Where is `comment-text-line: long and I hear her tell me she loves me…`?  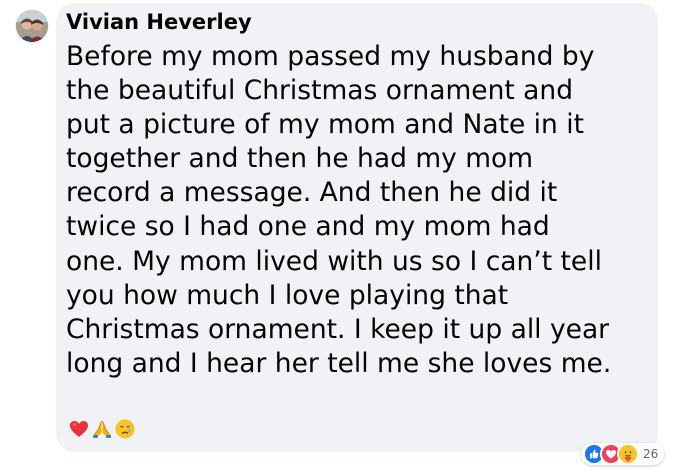
comment-text-line: long and I hear her tell me she loves me… is located at coordinates (339, 363).